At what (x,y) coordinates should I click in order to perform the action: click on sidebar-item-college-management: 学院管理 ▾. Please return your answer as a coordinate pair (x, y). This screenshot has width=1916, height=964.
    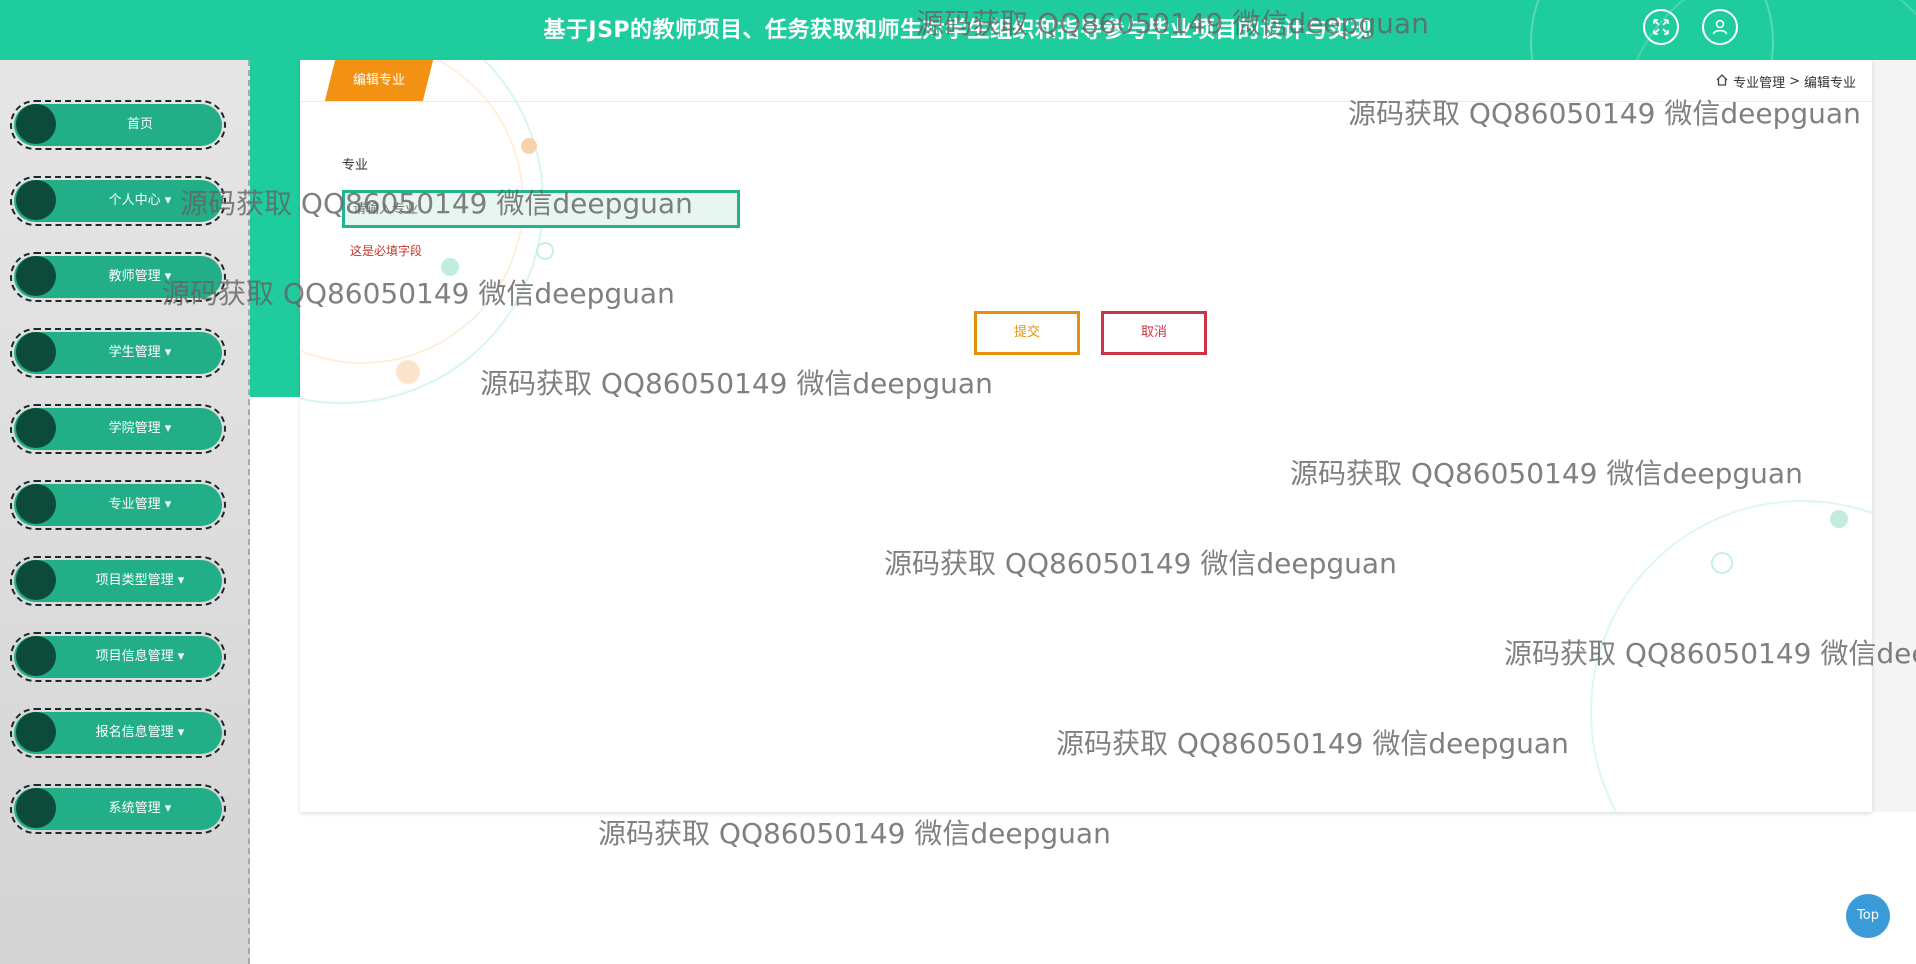
    Looking at the image, I should click on (118, 429).